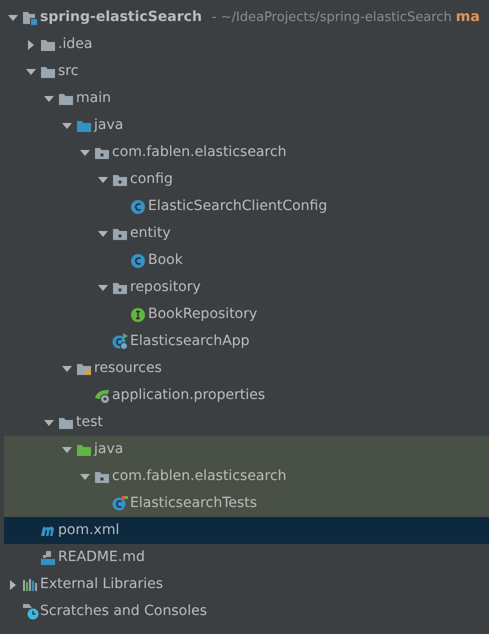  Describe the element at coordinates (138, 314) in the screenshot. I see `interface-icon` at that location.